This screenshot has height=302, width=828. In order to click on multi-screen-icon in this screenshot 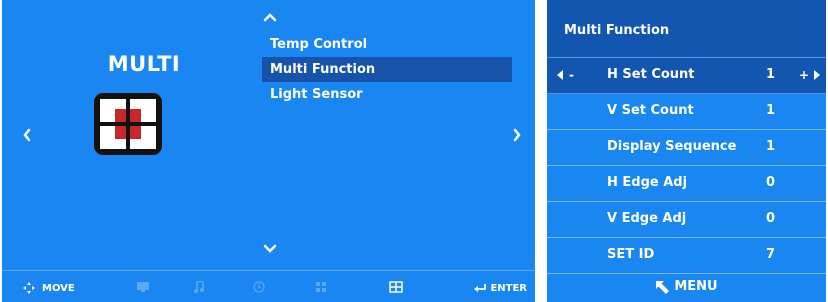, I will do `click(128, 124)`.